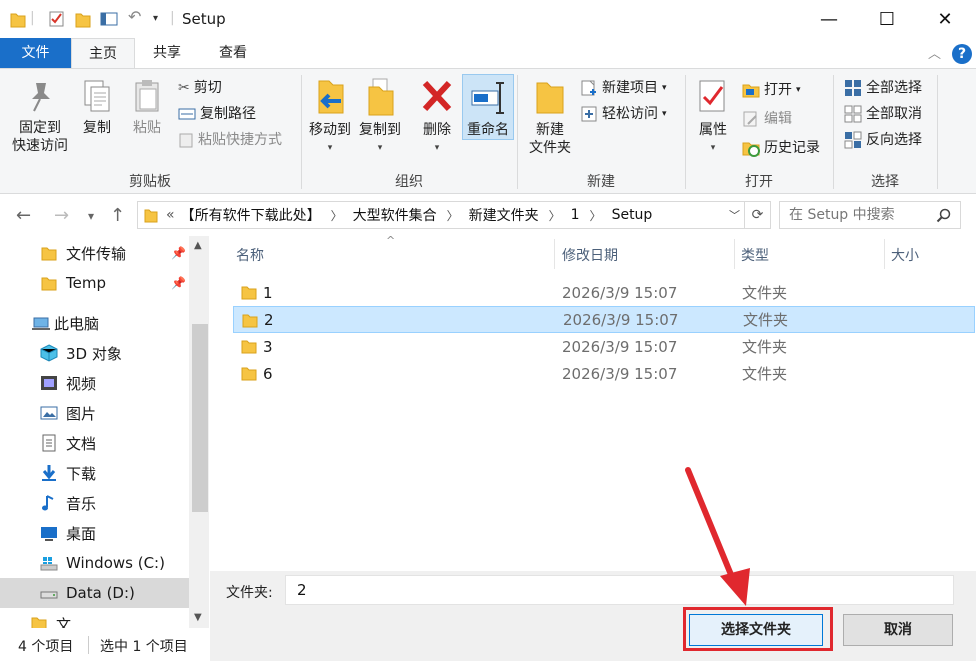  What do you see at coordinates (23, 215) in the screenshot?
I see `back-arrow-icon: ←` at bounding box center [23, 215].